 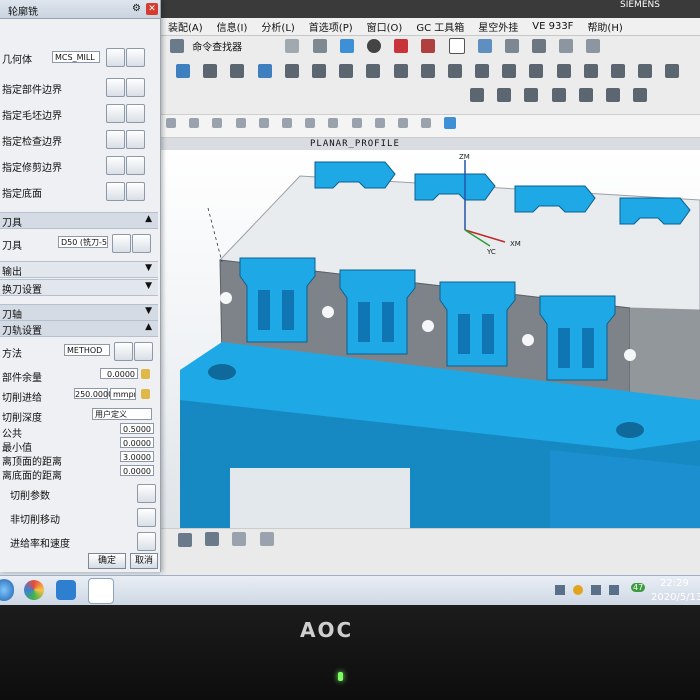 What do you see at coordinates (456, 46) in the screenshot?
I see `frame-icon` at bounding box center [456, 46].